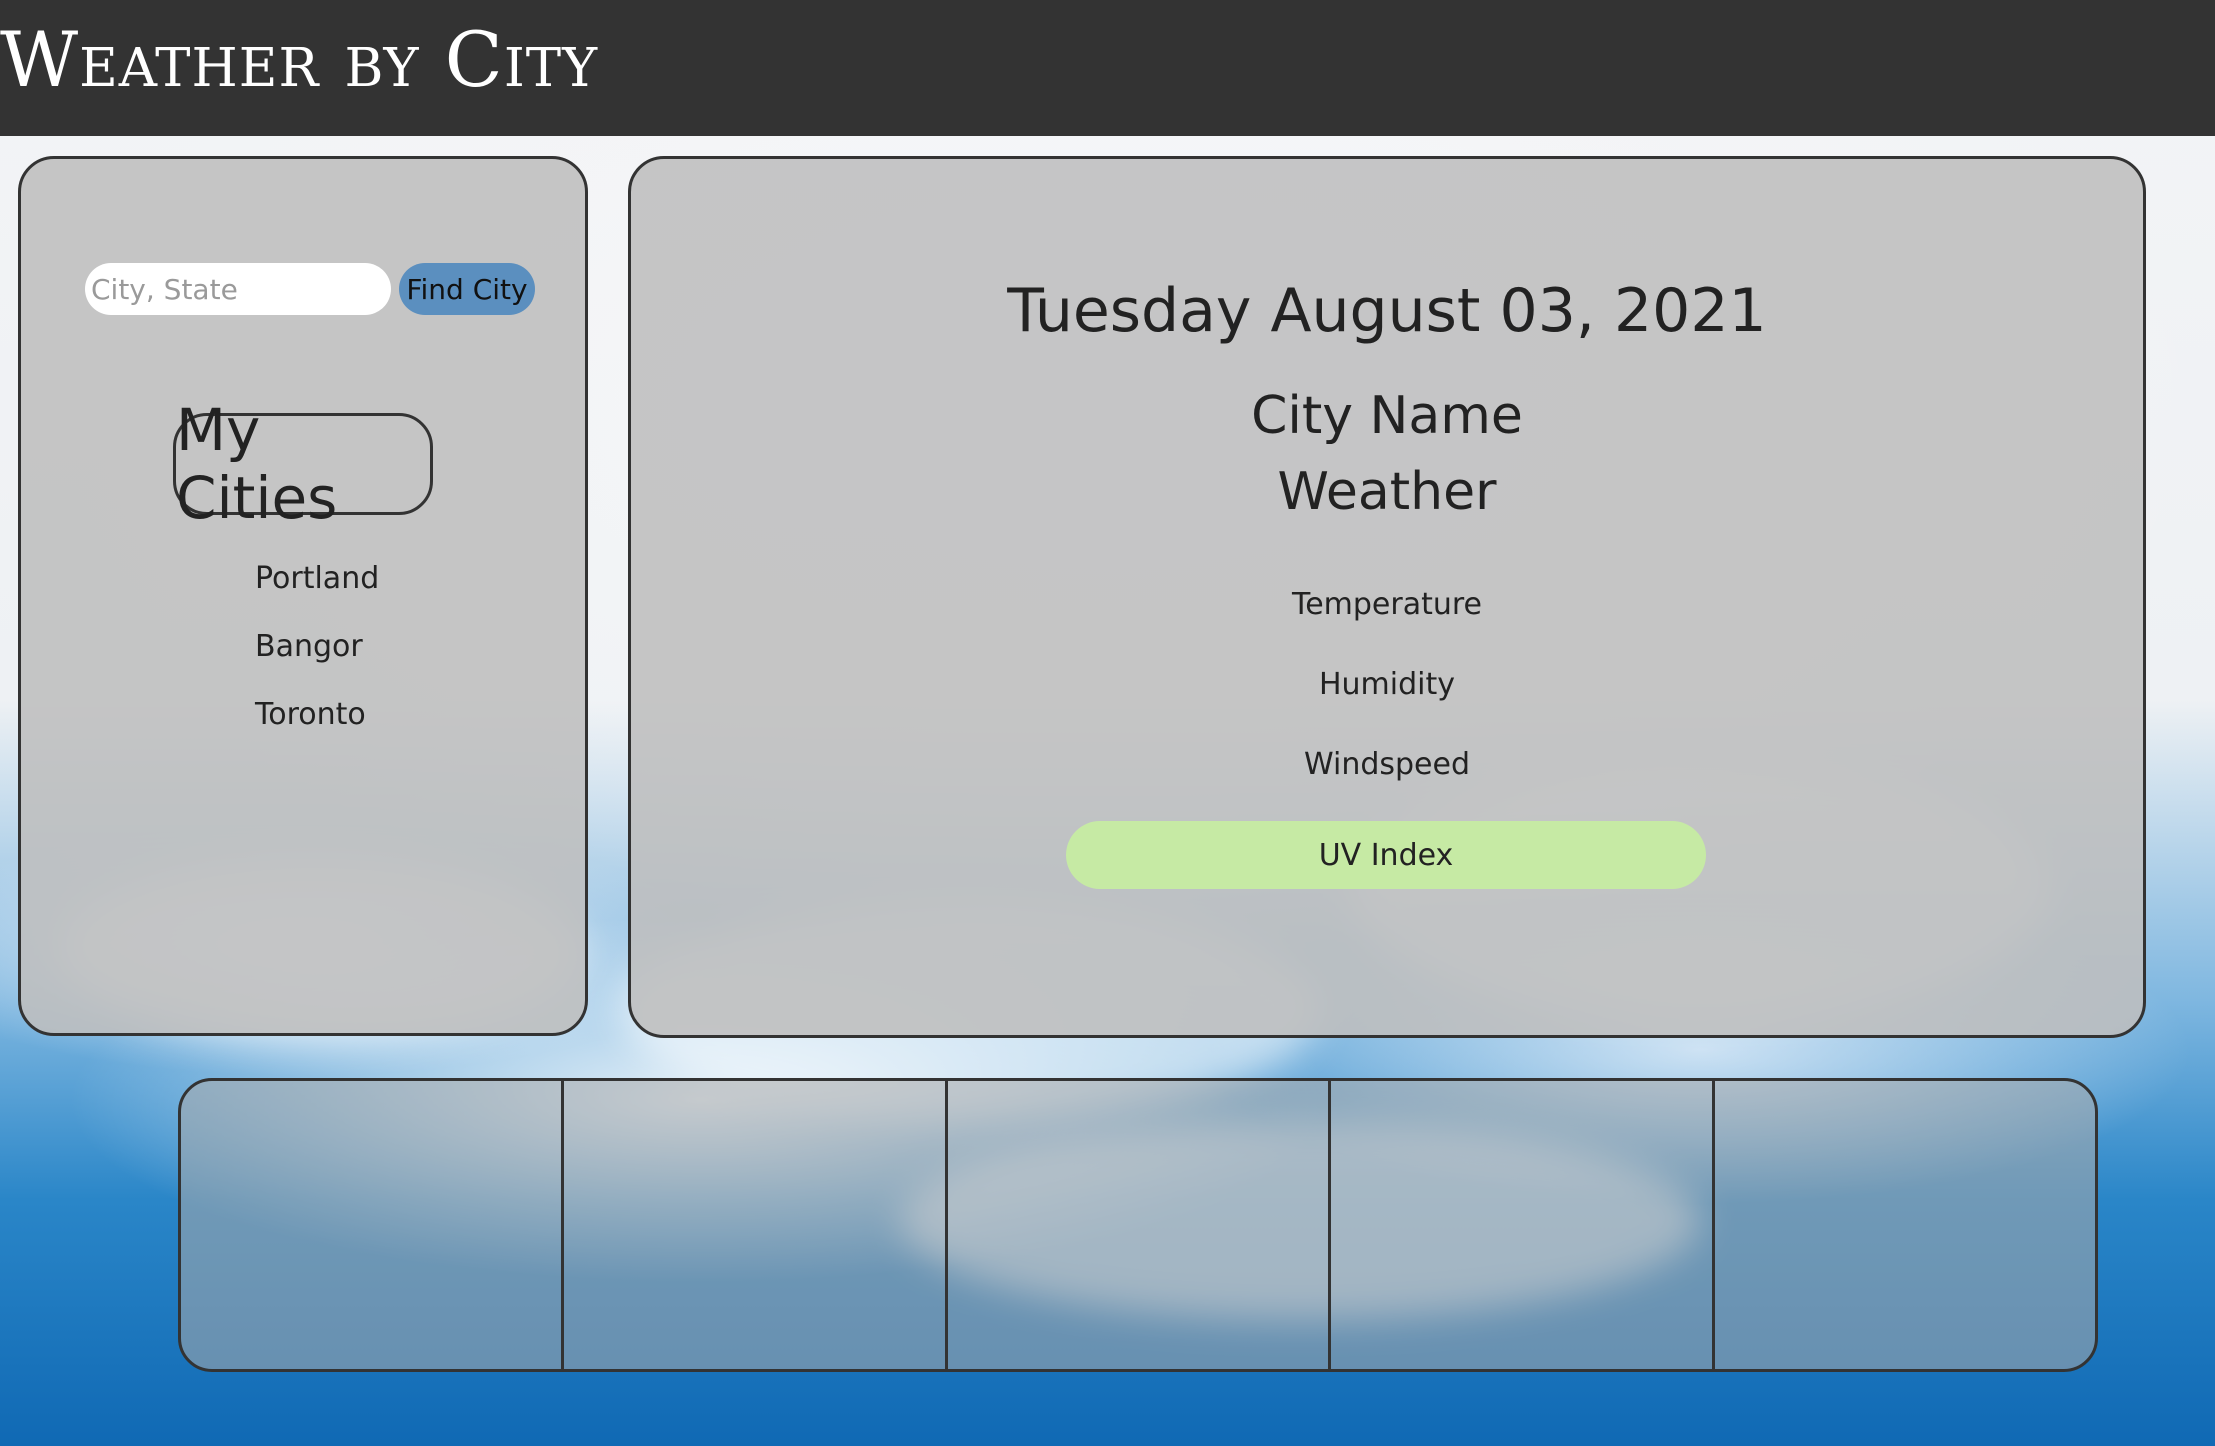  What do you see at coordinates (1387, 764) in the screenshot?
I see `windspeed-label: Windspeed` at bounding box center [1387, 764].